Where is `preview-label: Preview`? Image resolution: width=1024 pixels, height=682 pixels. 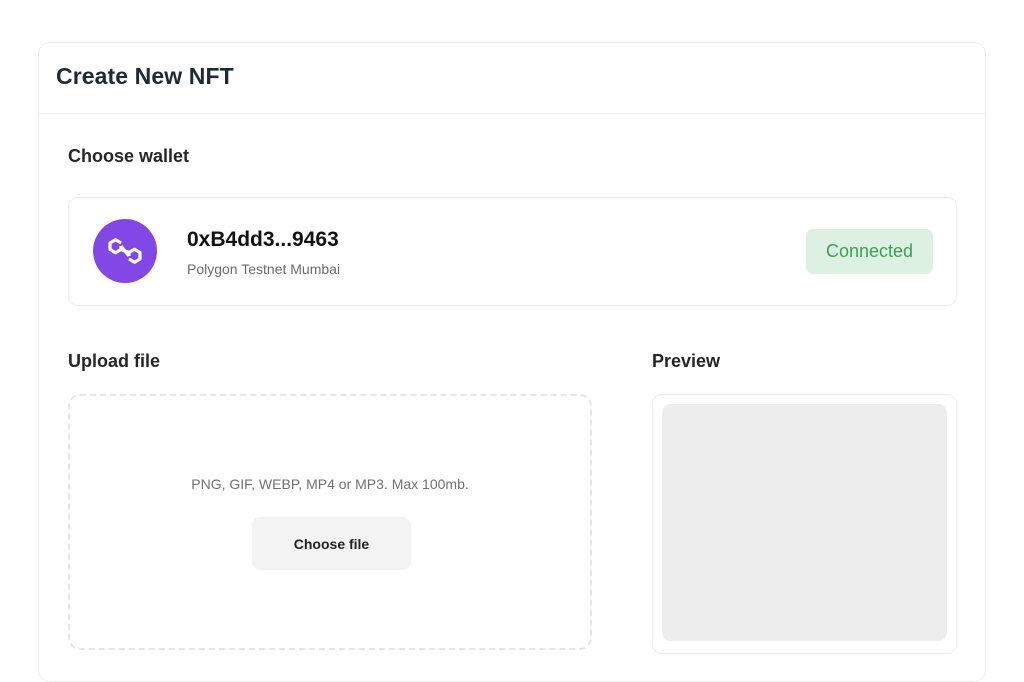 preview-label: Preview is located at coordinates (686, 361).